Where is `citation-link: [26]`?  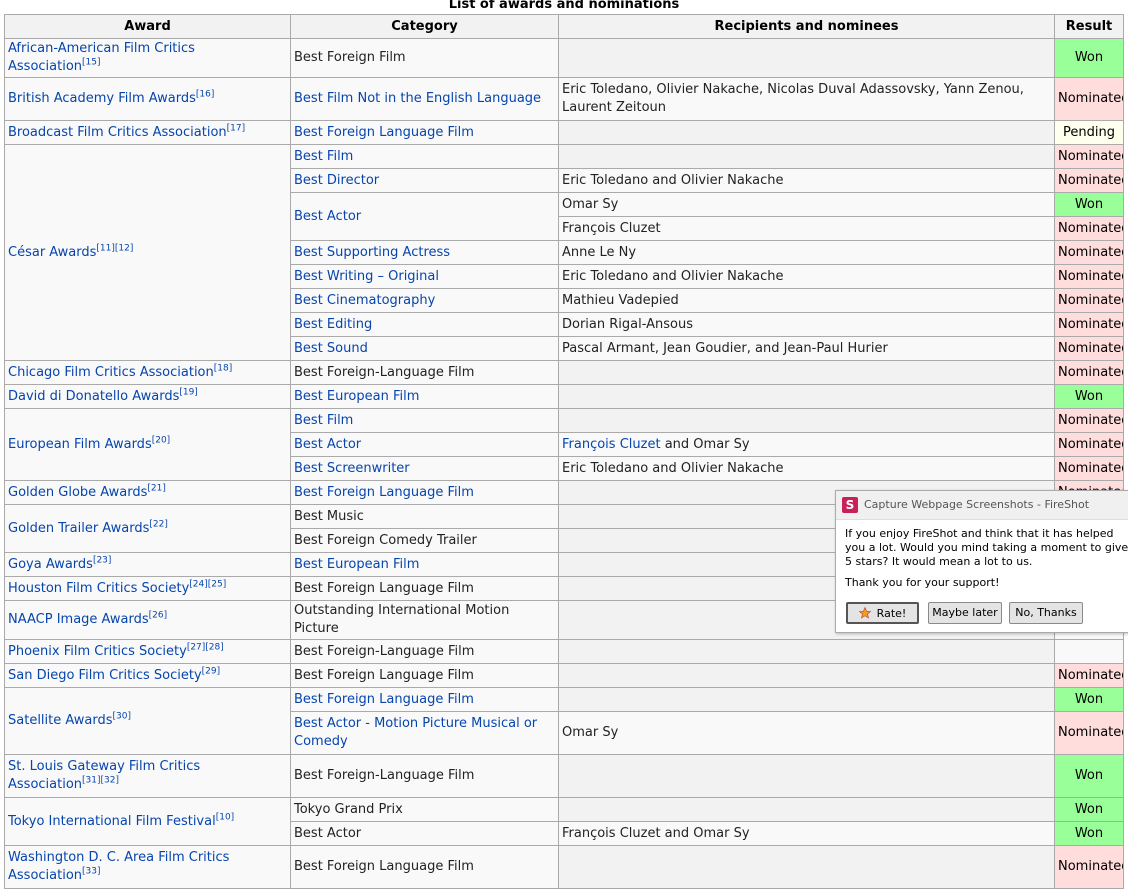 citation-link: [26] is located at coordinates (158, 616).